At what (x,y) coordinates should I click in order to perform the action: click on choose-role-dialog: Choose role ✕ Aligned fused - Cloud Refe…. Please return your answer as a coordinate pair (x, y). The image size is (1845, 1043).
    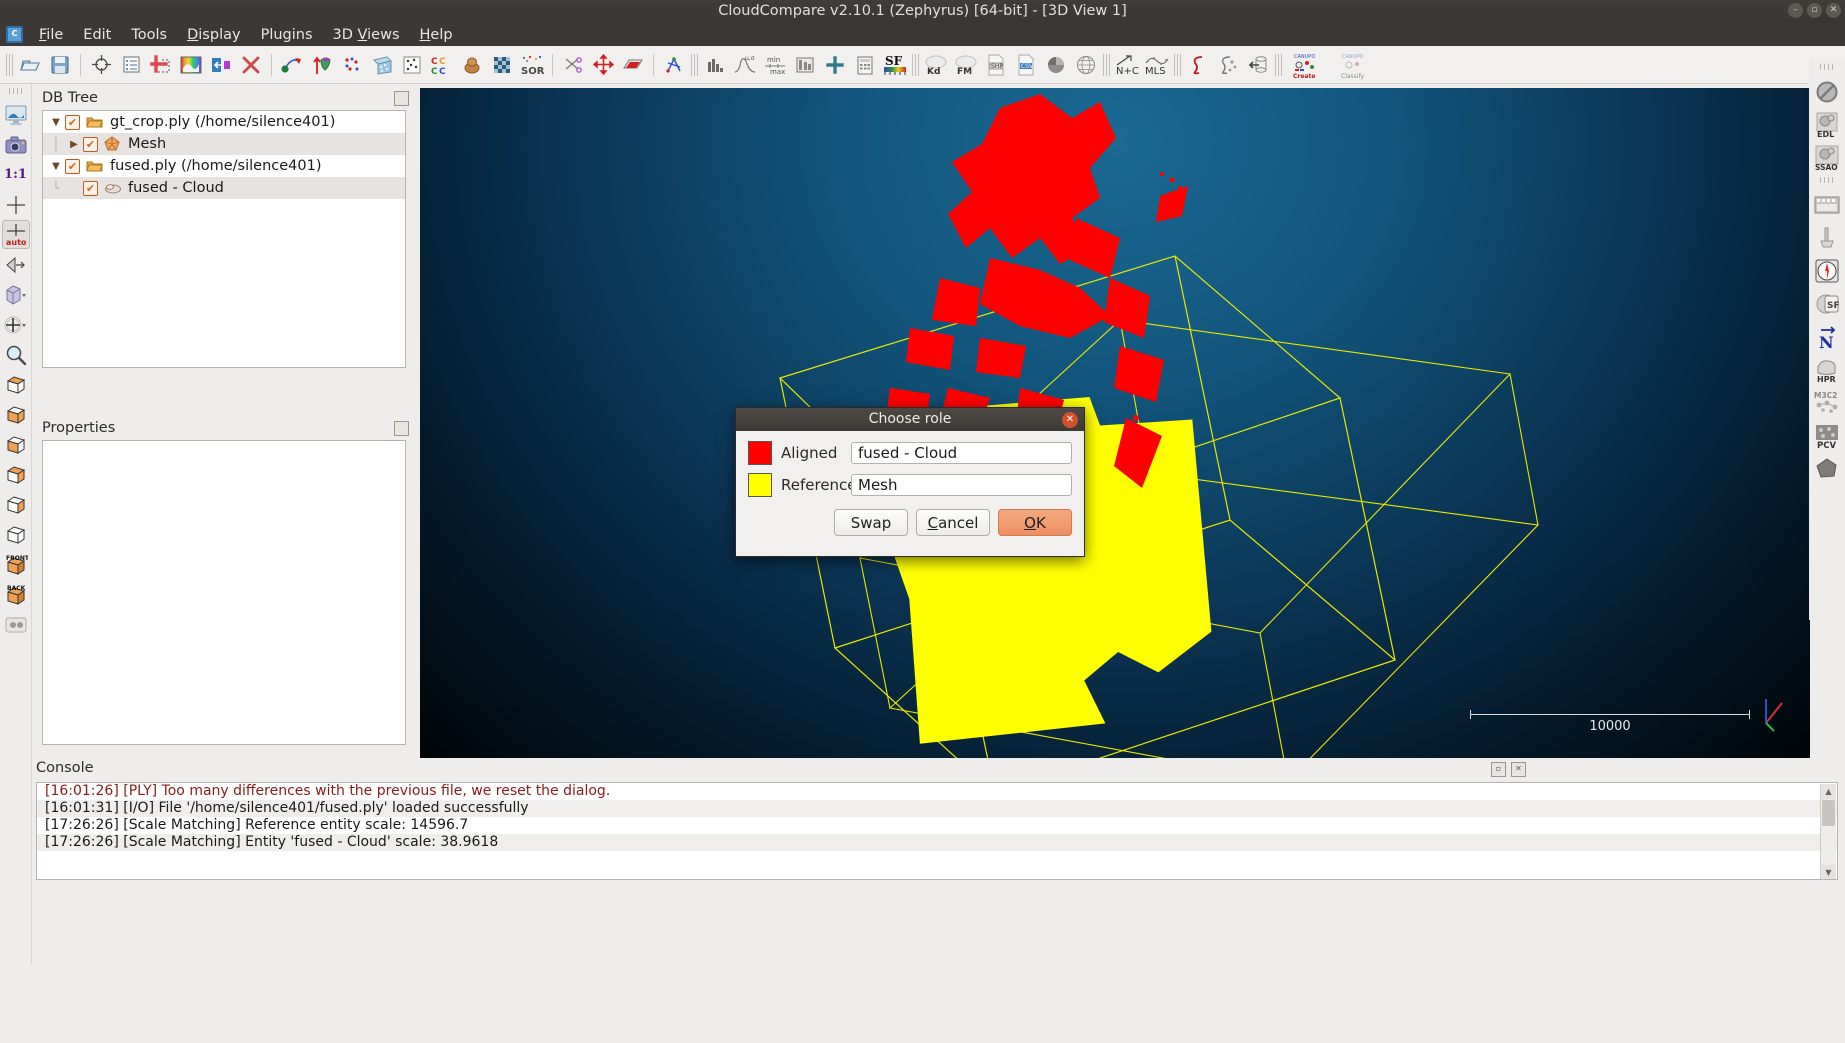
    Looking at the image, I should click on (910, 482).